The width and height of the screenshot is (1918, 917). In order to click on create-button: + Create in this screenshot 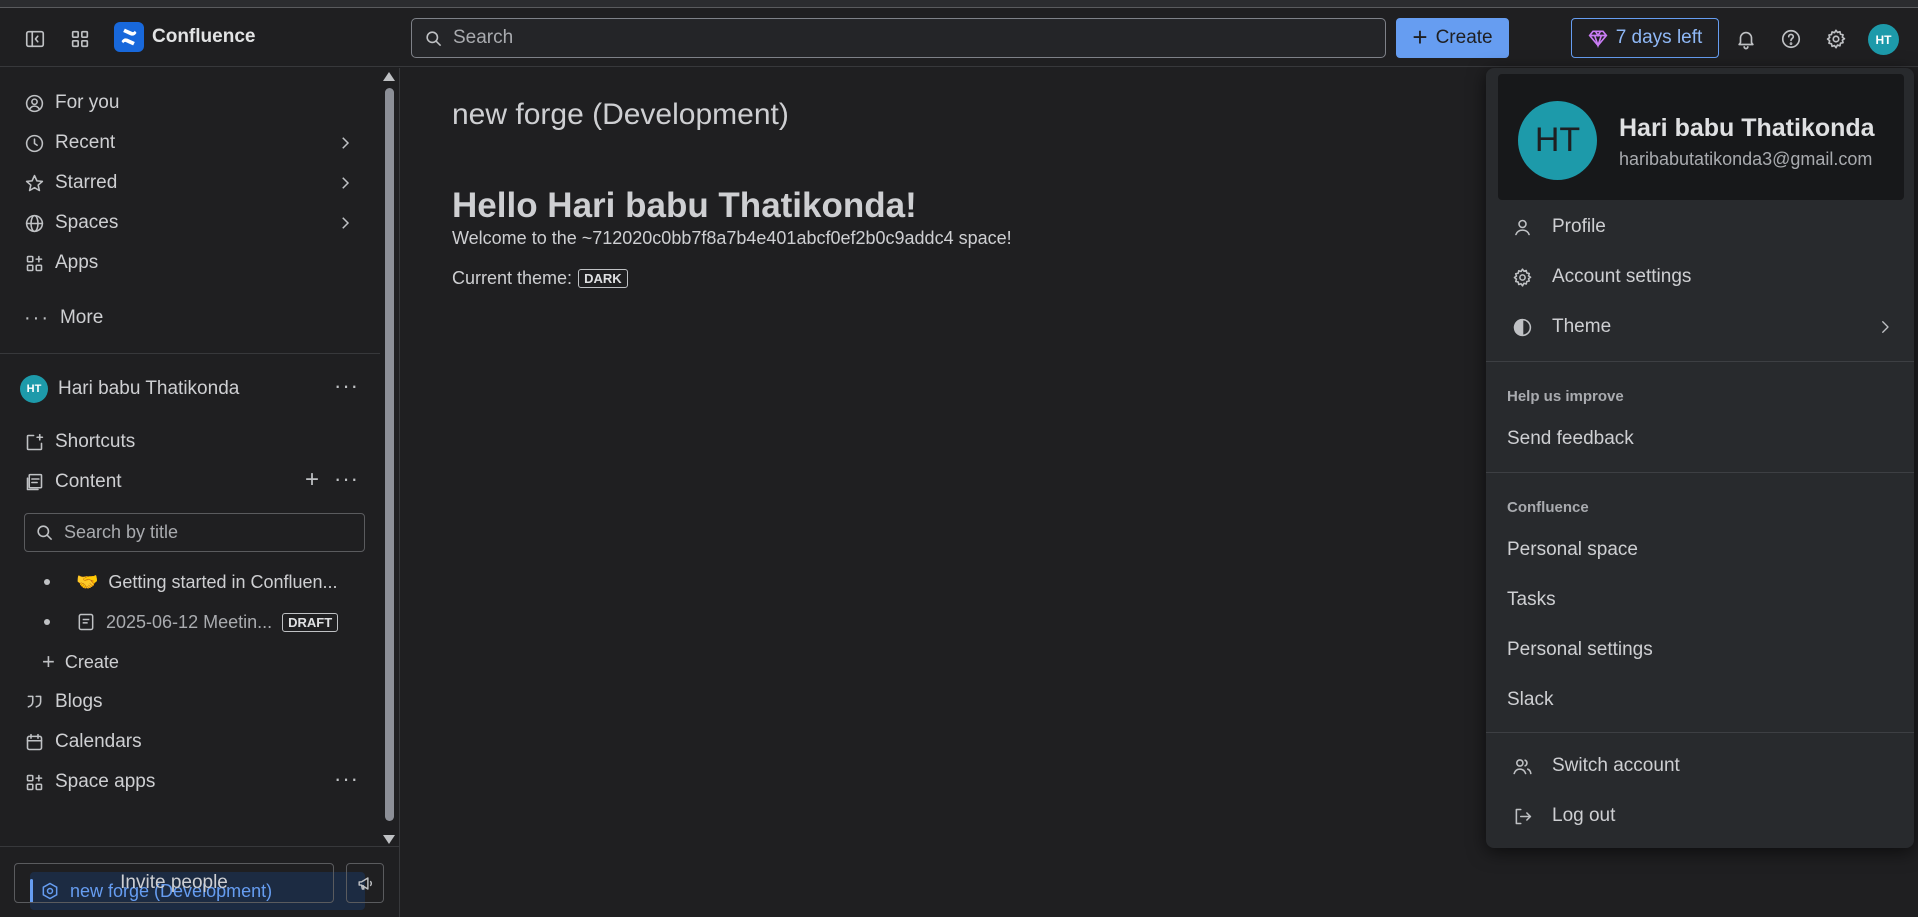, I will do `click(1452, 38)`.